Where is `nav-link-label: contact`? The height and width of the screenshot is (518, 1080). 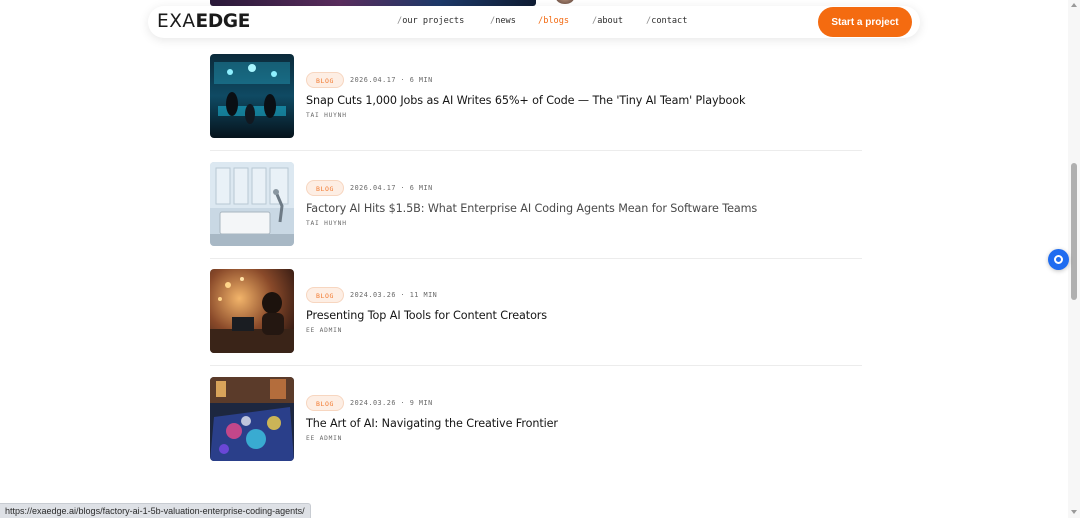 nav-link-label: contact is located at coordinates (669, 21).